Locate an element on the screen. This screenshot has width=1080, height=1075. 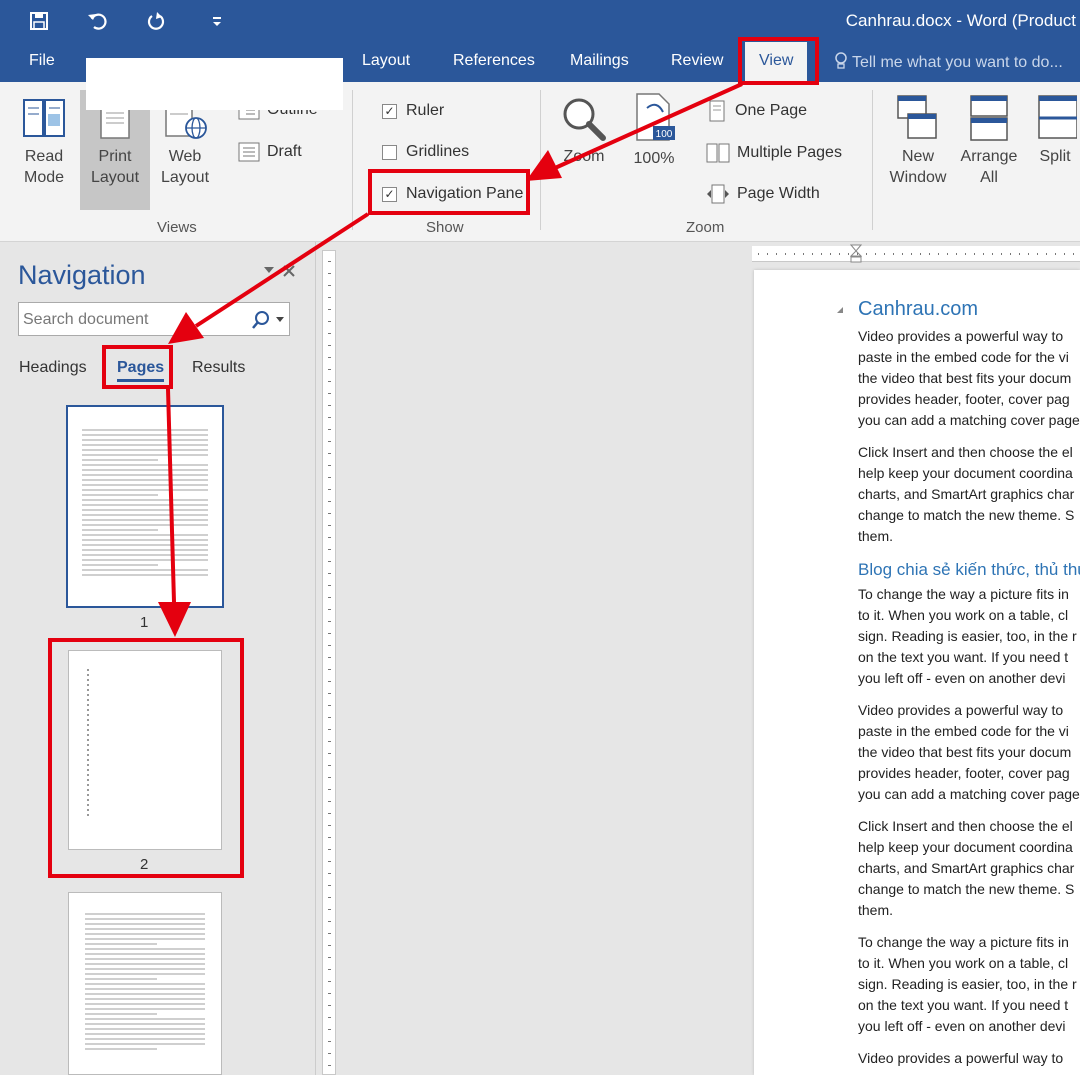
gridlines-checkbox: Gridlines is located at coordinates (425, 152).